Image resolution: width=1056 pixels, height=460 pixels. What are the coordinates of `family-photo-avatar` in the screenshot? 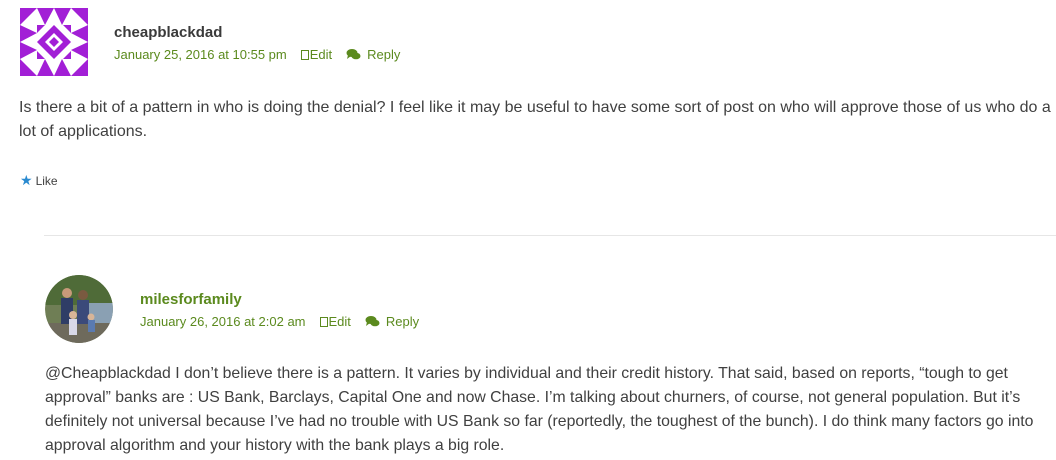 It's located at (79, 309).